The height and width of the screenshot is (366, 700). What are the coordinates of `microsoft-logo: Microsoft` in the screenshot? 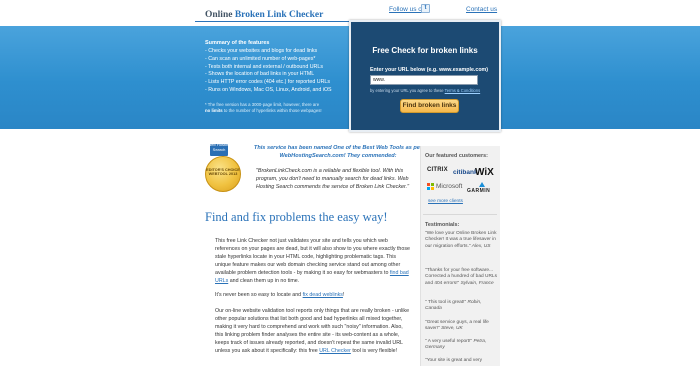 It's located at (449, 186).